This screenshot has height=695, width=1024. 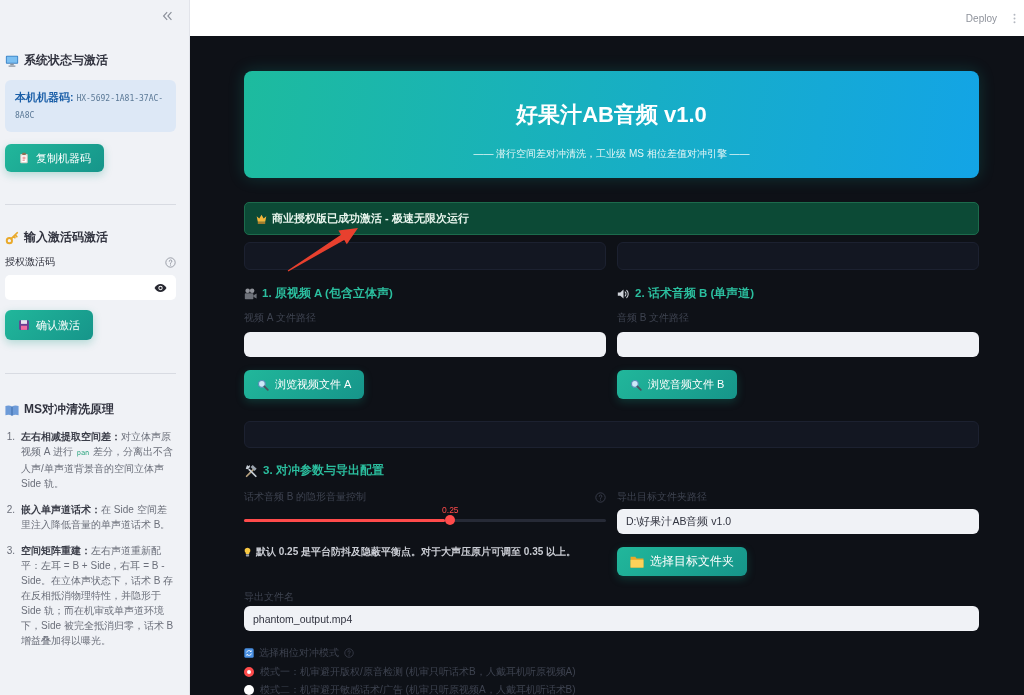 I want to click on list-number: 3., so click(x=10, y=551).